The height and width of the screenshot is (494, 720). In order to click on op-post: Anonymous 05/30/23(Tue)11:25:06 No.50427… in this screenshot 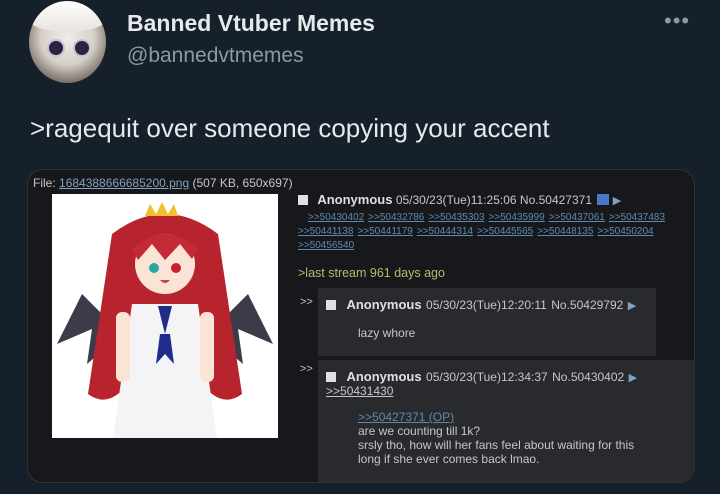, I will do `click(493, 222)`.